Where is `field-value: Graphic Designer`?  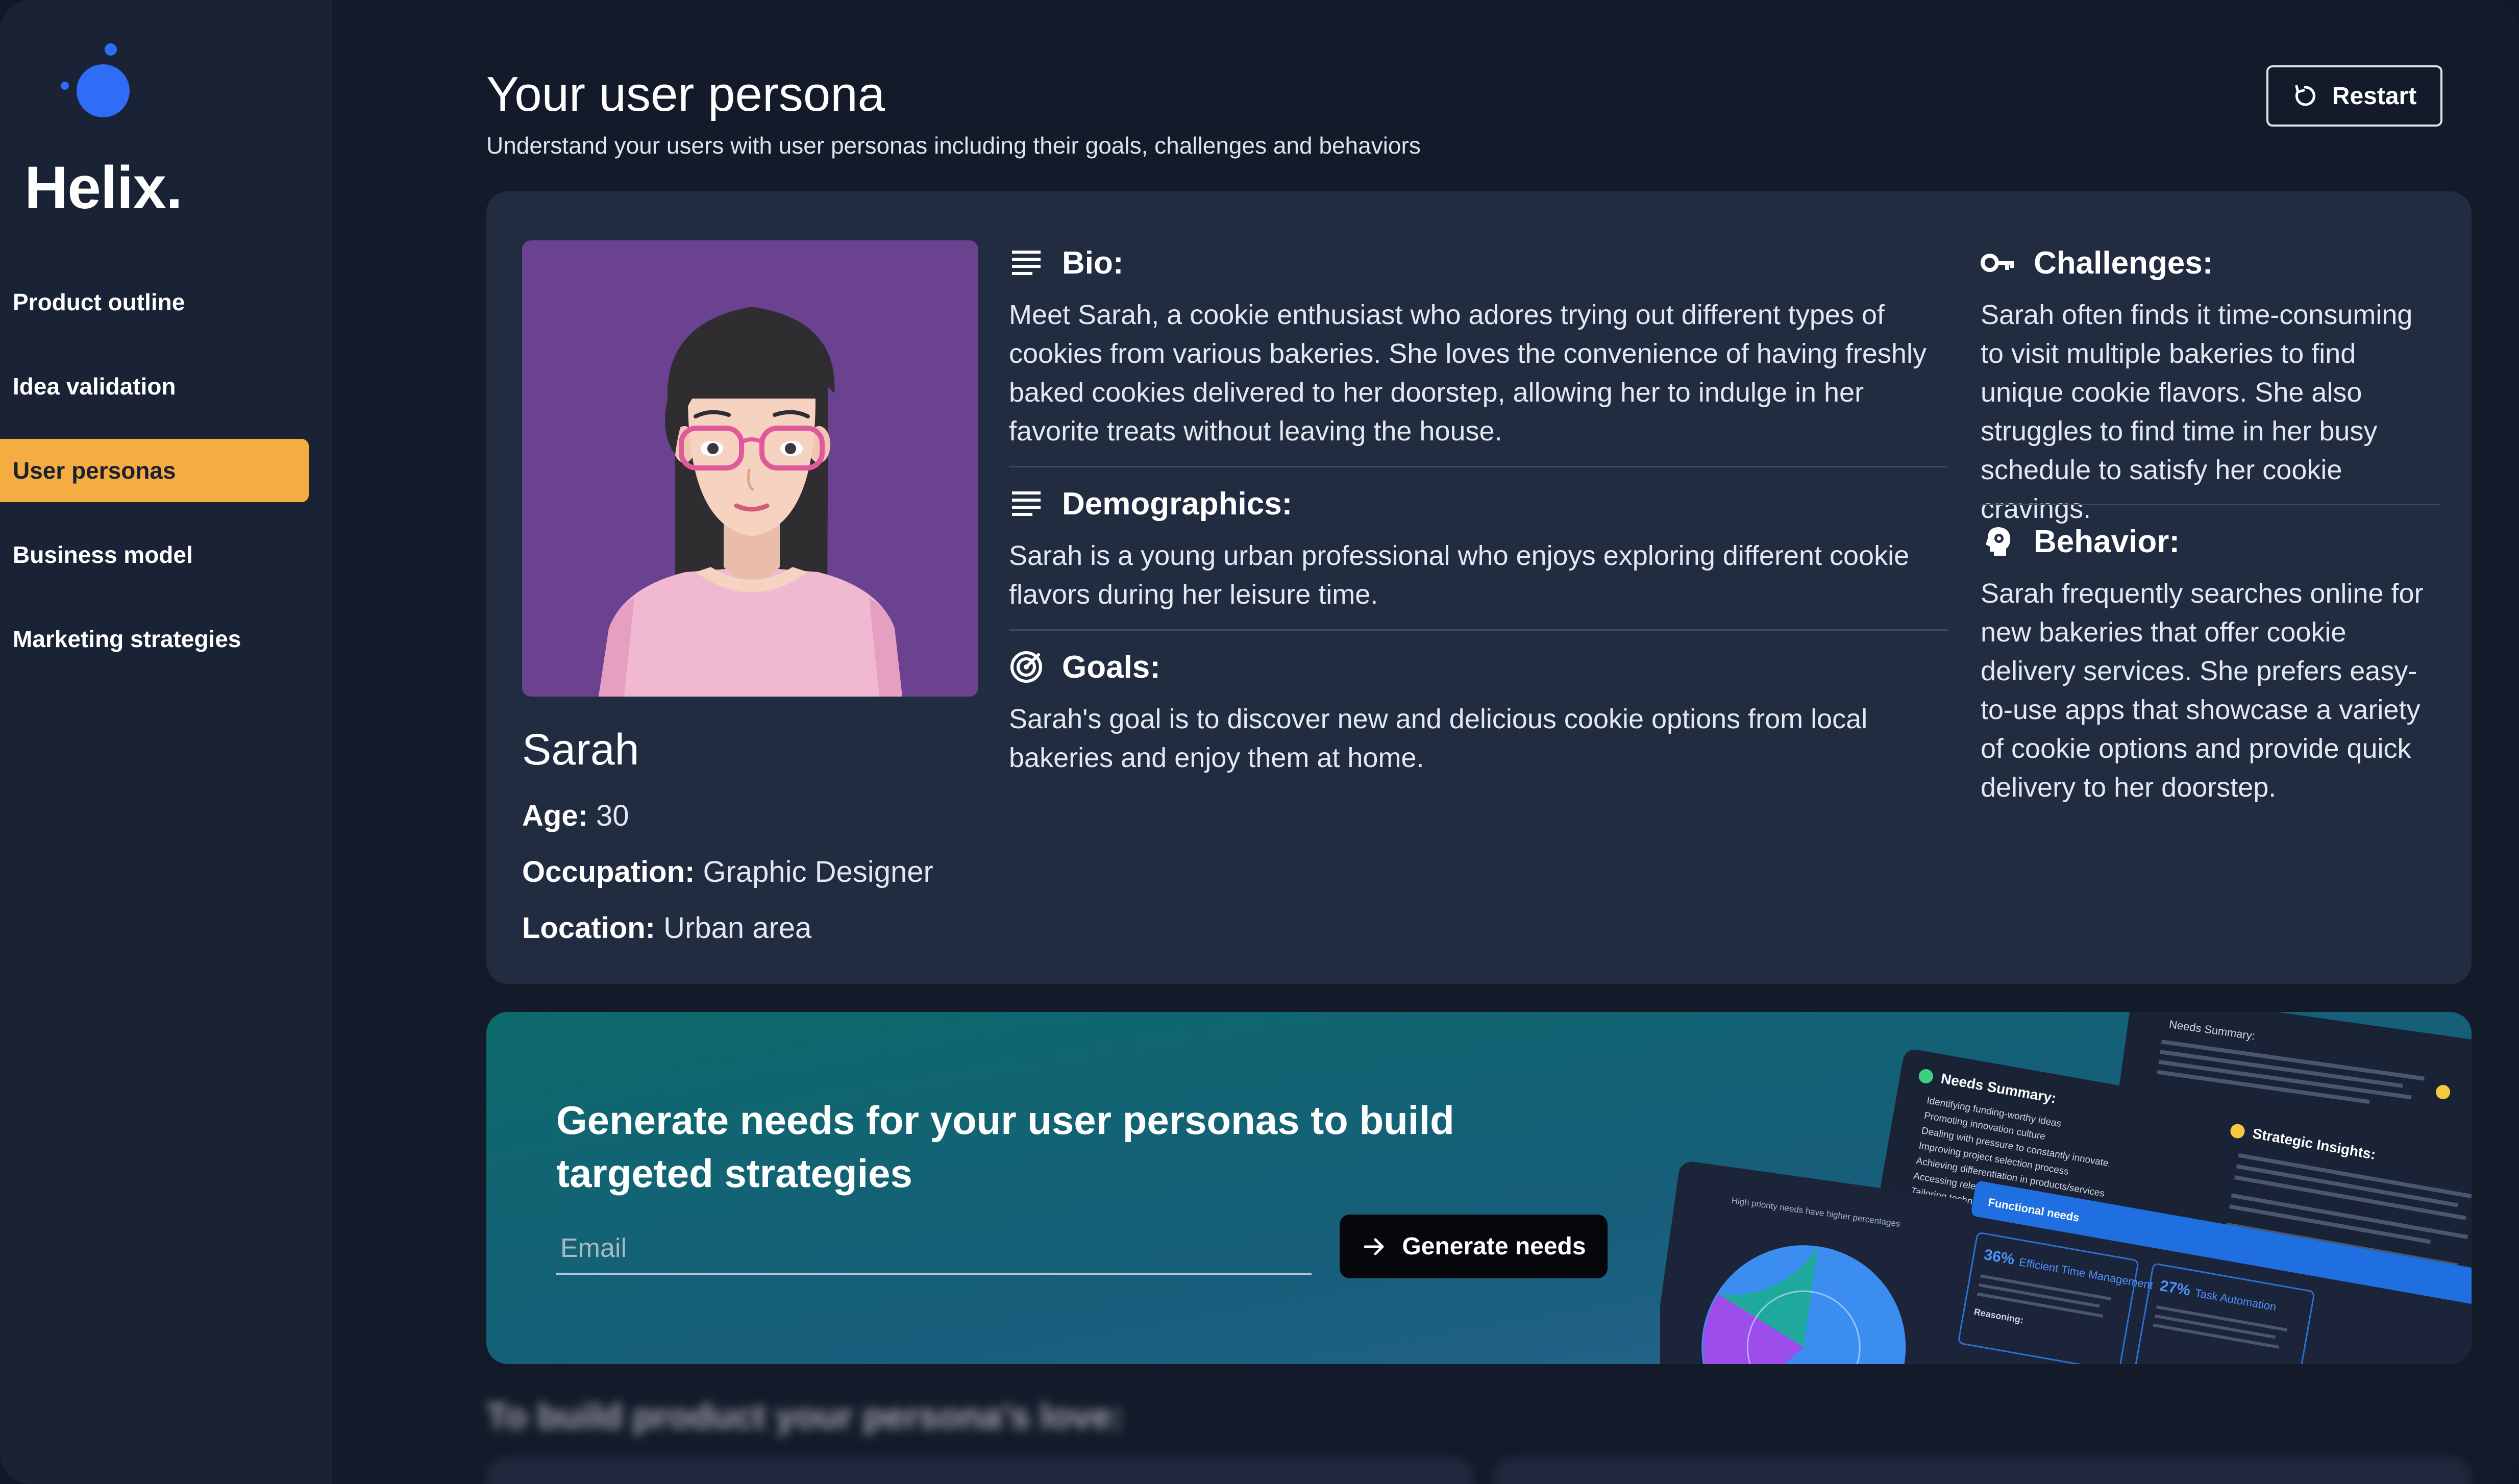 field-value: Graphic Designer is located at coordinates (818, 872).